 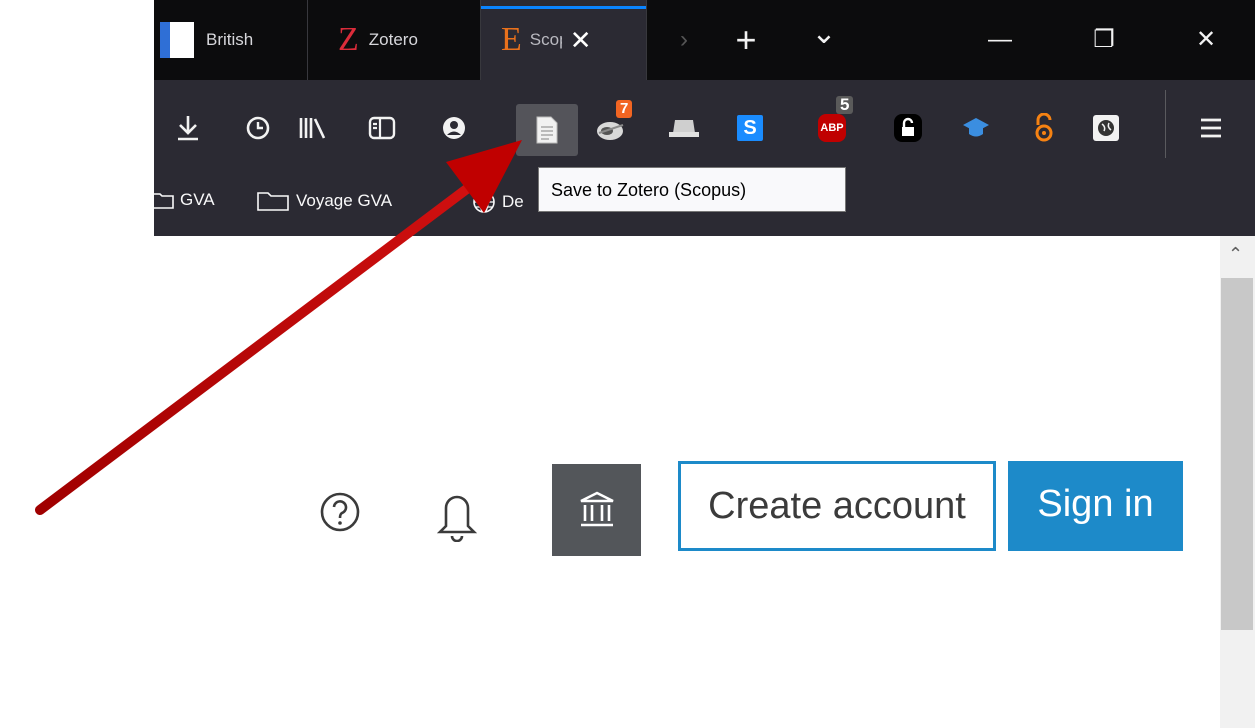 I want to click on scrollbar-thumb, so click(x=1237, y=454).